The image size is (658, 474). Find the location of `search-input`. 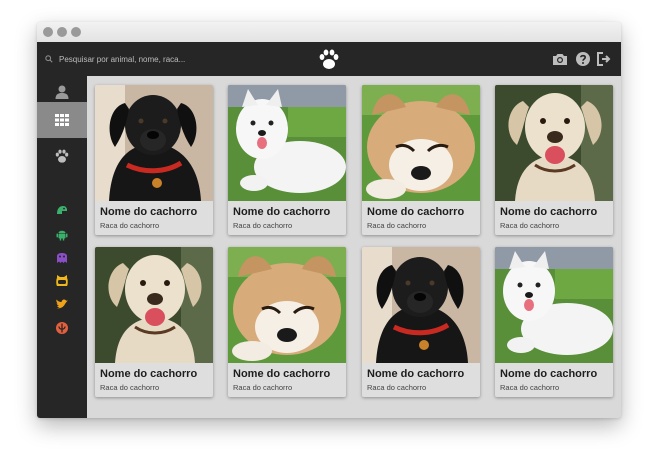

search-input is located at coordinates (159, 59).